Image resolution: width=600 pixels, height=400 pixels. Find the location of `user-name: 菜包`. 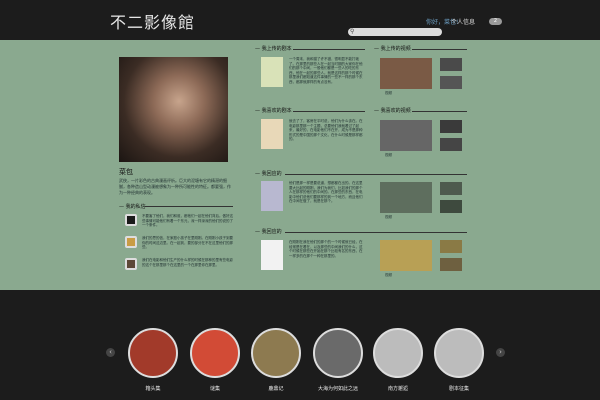

user-name: 菜包 is located at coordinates (126, 172).